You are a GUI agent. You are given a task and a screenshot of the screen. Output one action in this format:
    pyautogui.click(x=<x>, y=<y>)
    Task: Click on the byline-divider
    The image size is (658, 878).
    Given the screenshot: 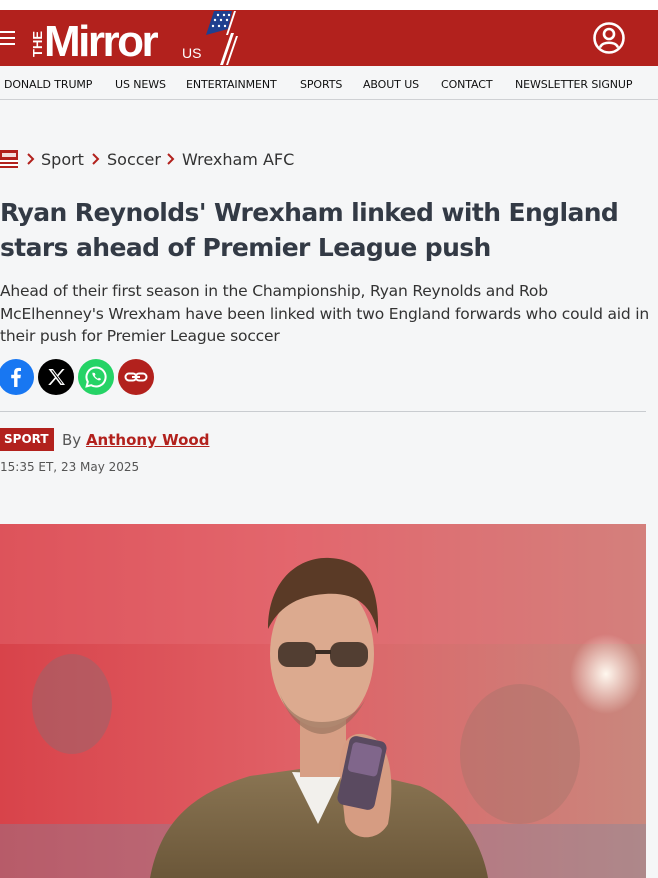 What is the action you would take?
    pyautogui.click(x=323, y=411)
    